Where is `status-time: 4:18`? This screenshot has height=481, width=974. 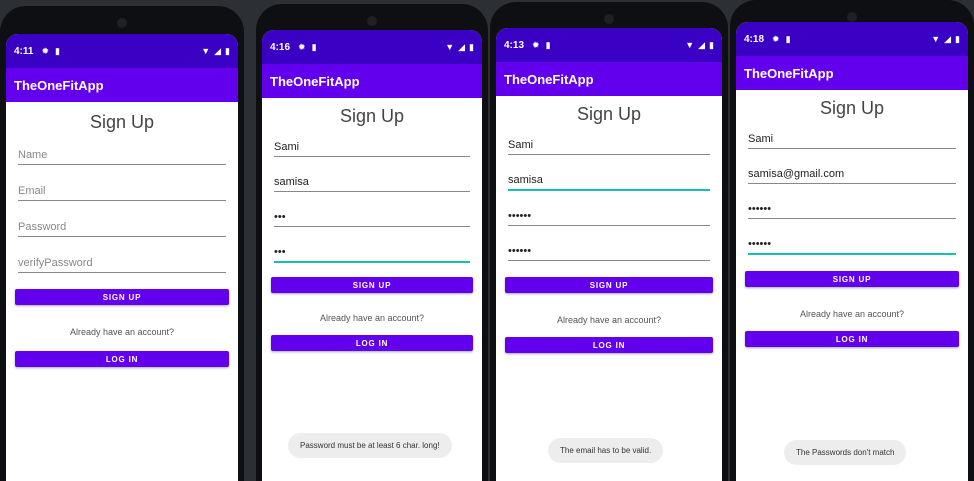
status-time: 4:18 is located at coordinates (754, 39).